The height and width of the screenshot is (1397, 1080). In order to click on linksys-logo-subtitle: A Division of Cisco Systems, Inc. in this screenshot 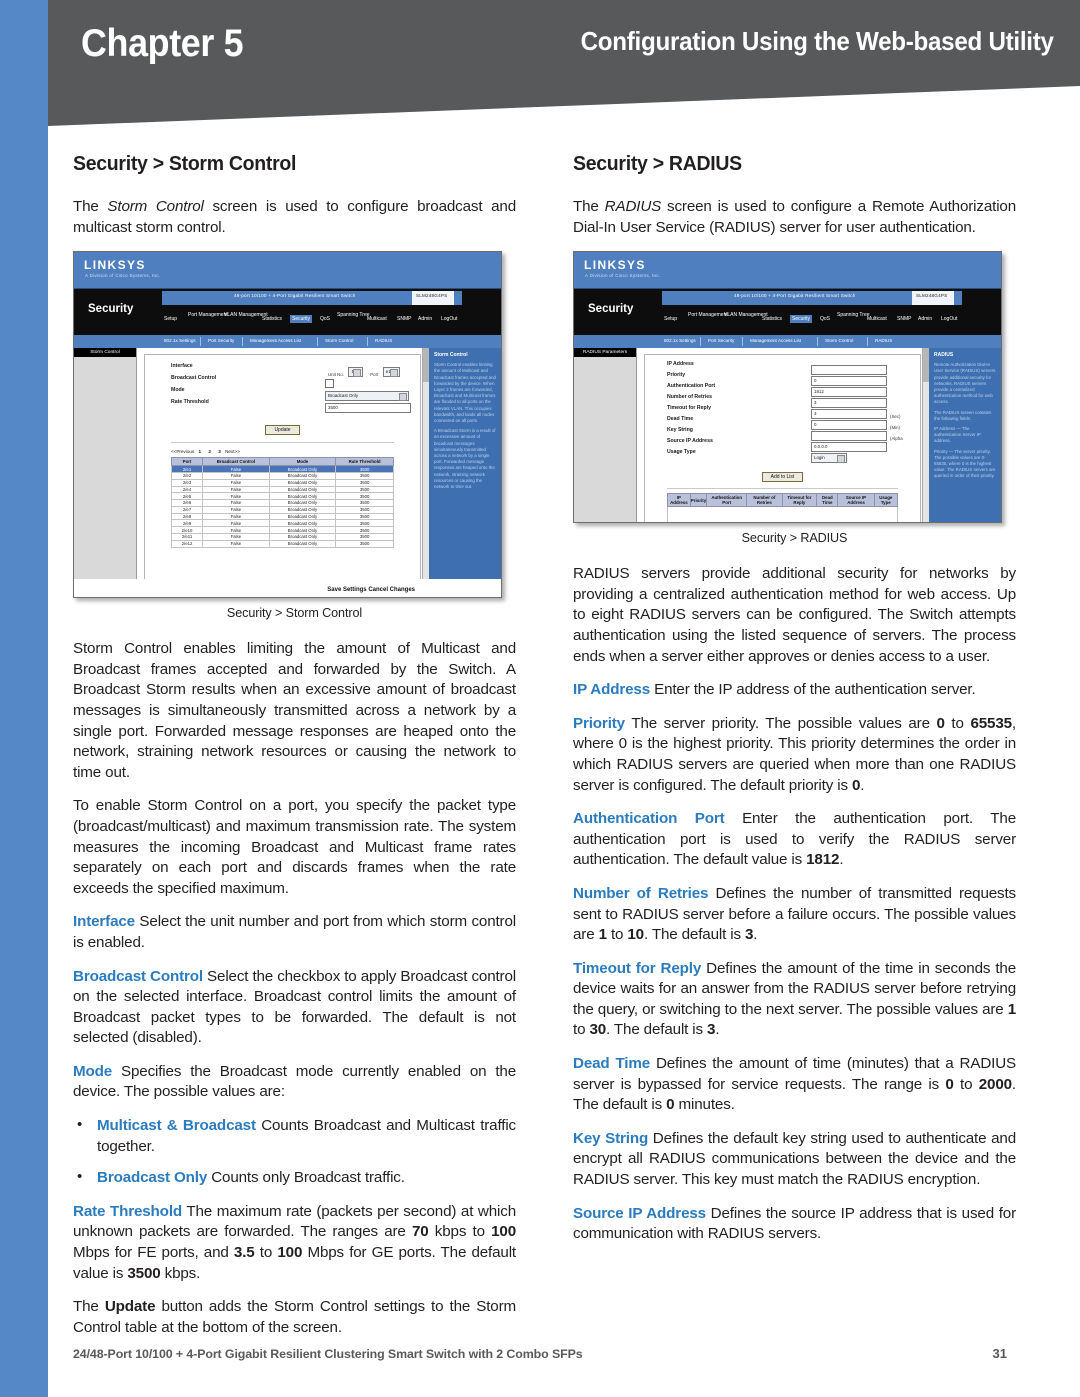, I will do `click(123, 276)`.